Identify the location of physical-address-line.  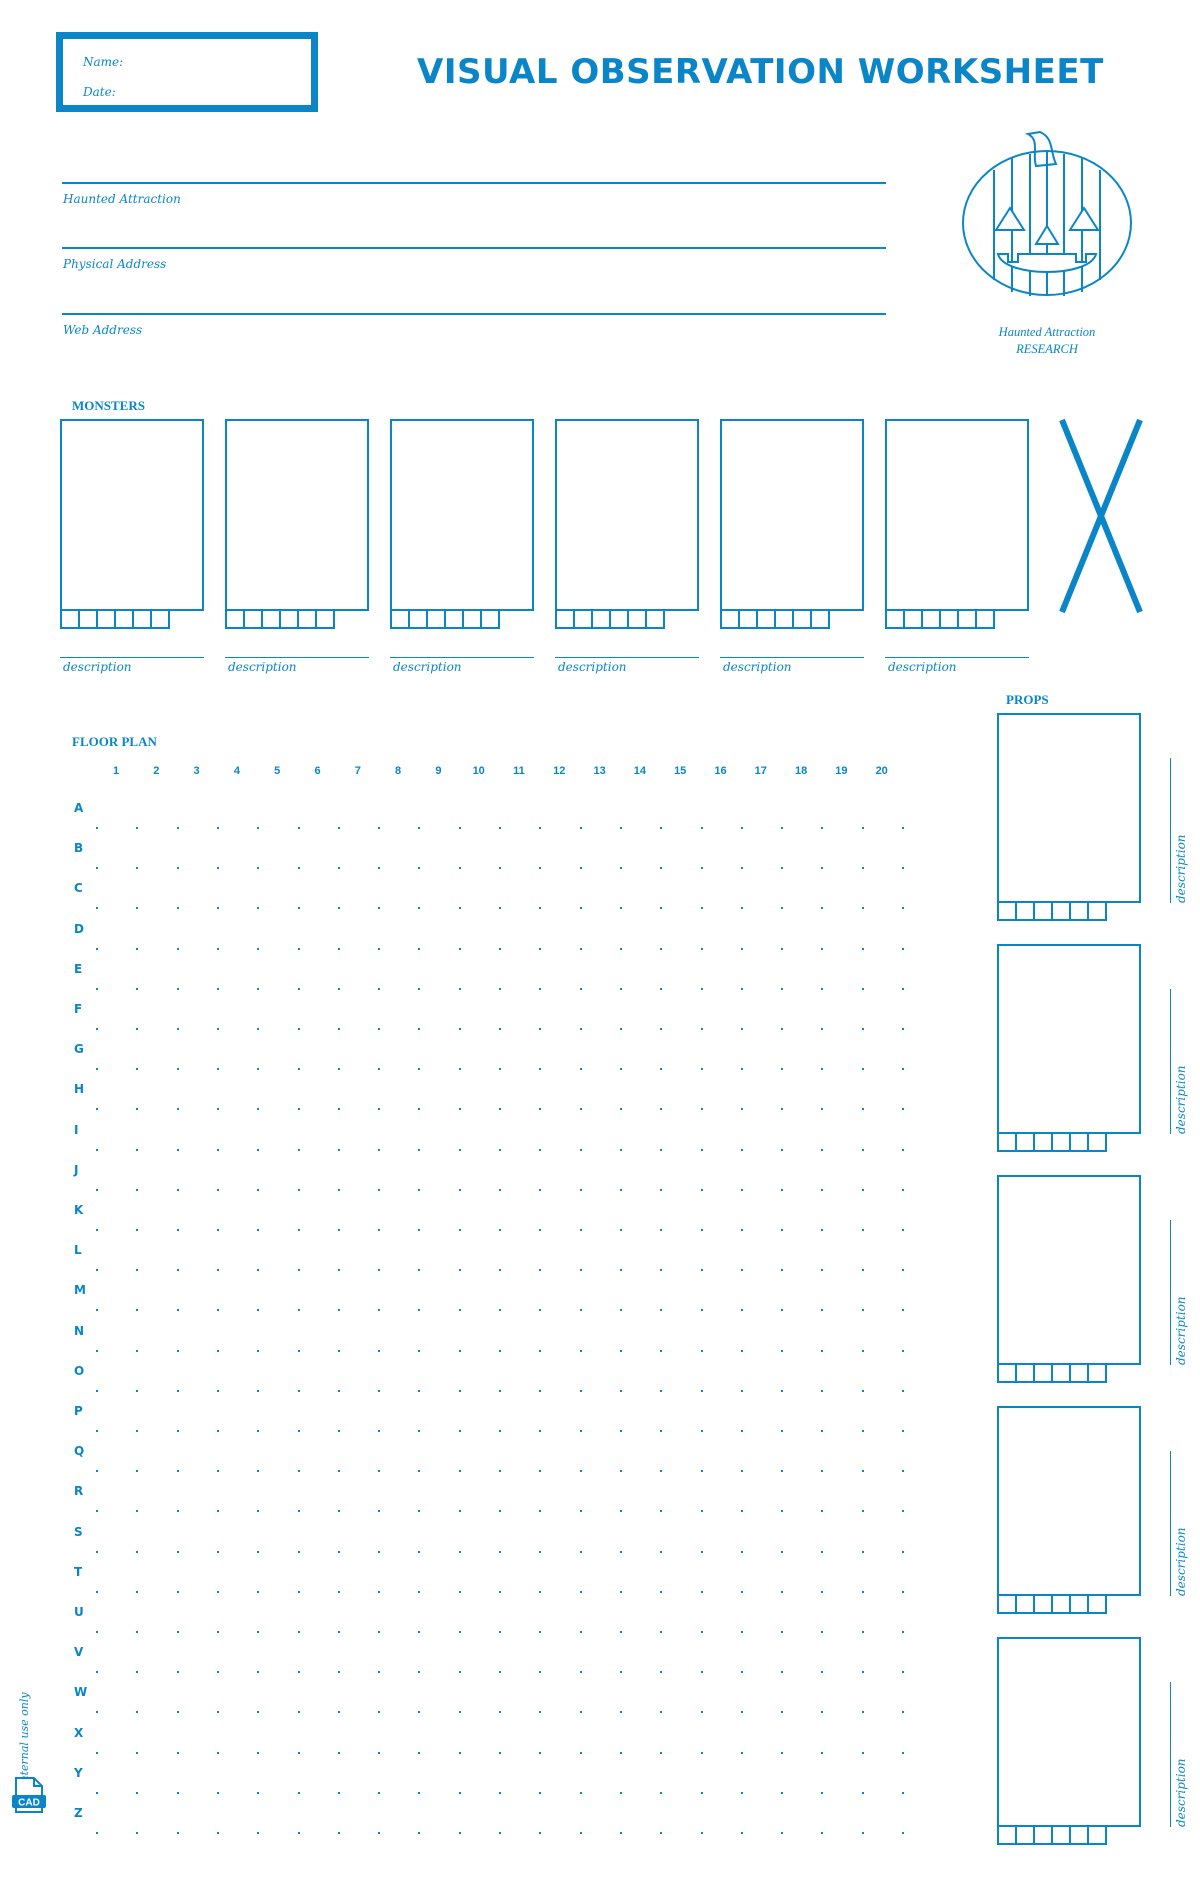
(474, 248).